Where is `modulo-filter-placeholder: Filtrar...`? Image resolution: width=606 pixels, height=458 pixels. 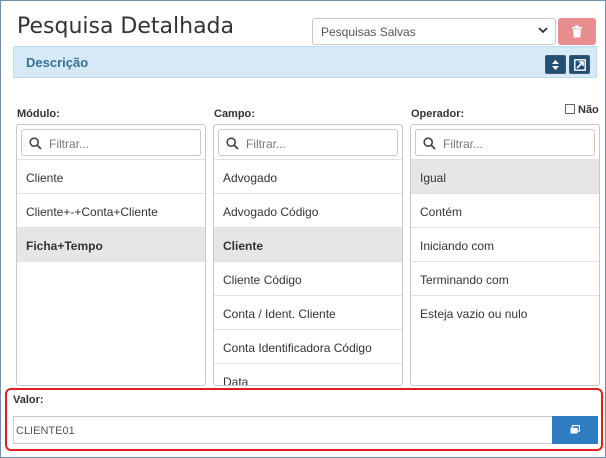
modulo-filter-placeholder: Filtrar... is located at coordinates (69, 144).